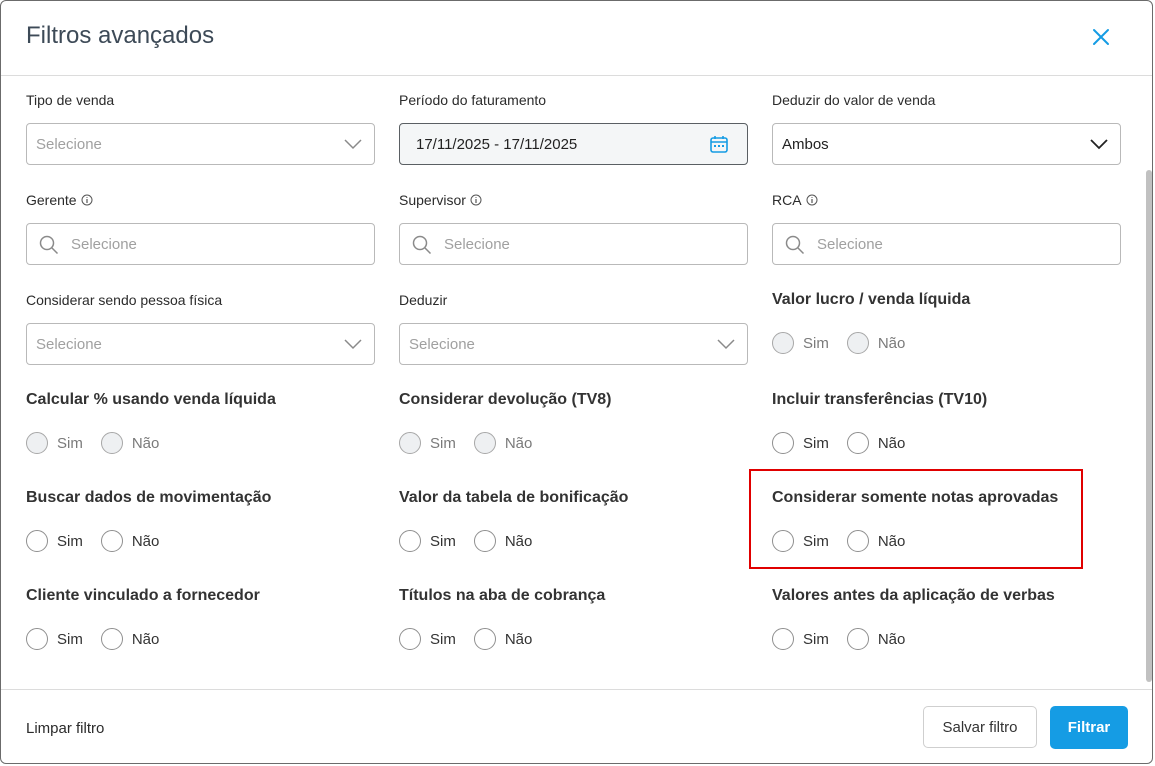  I want to click on notas-aprovadas-radio-sim: Sim, so click(800, 541).